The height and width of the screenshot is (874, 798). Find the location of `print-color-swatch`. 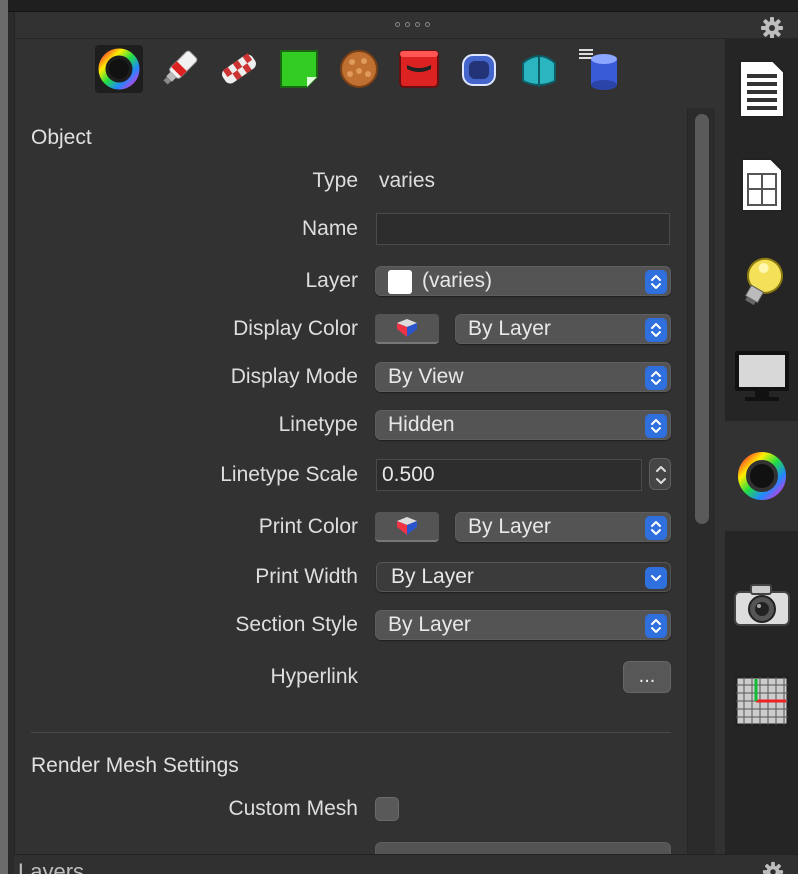

print-color-swatch is located at coordinates (407, 527).